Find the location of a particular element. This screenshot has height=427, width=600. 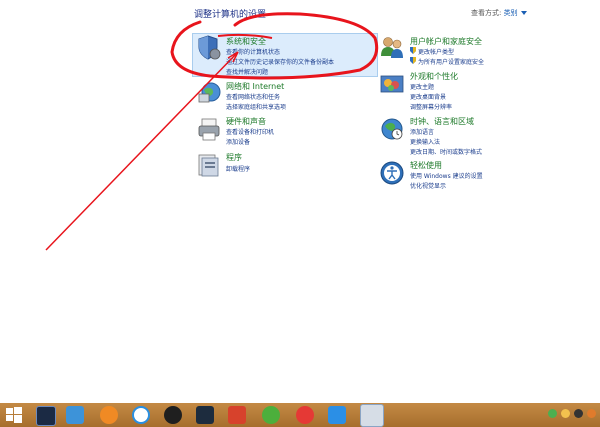

qq-icon is located at coordinates (173, 415).